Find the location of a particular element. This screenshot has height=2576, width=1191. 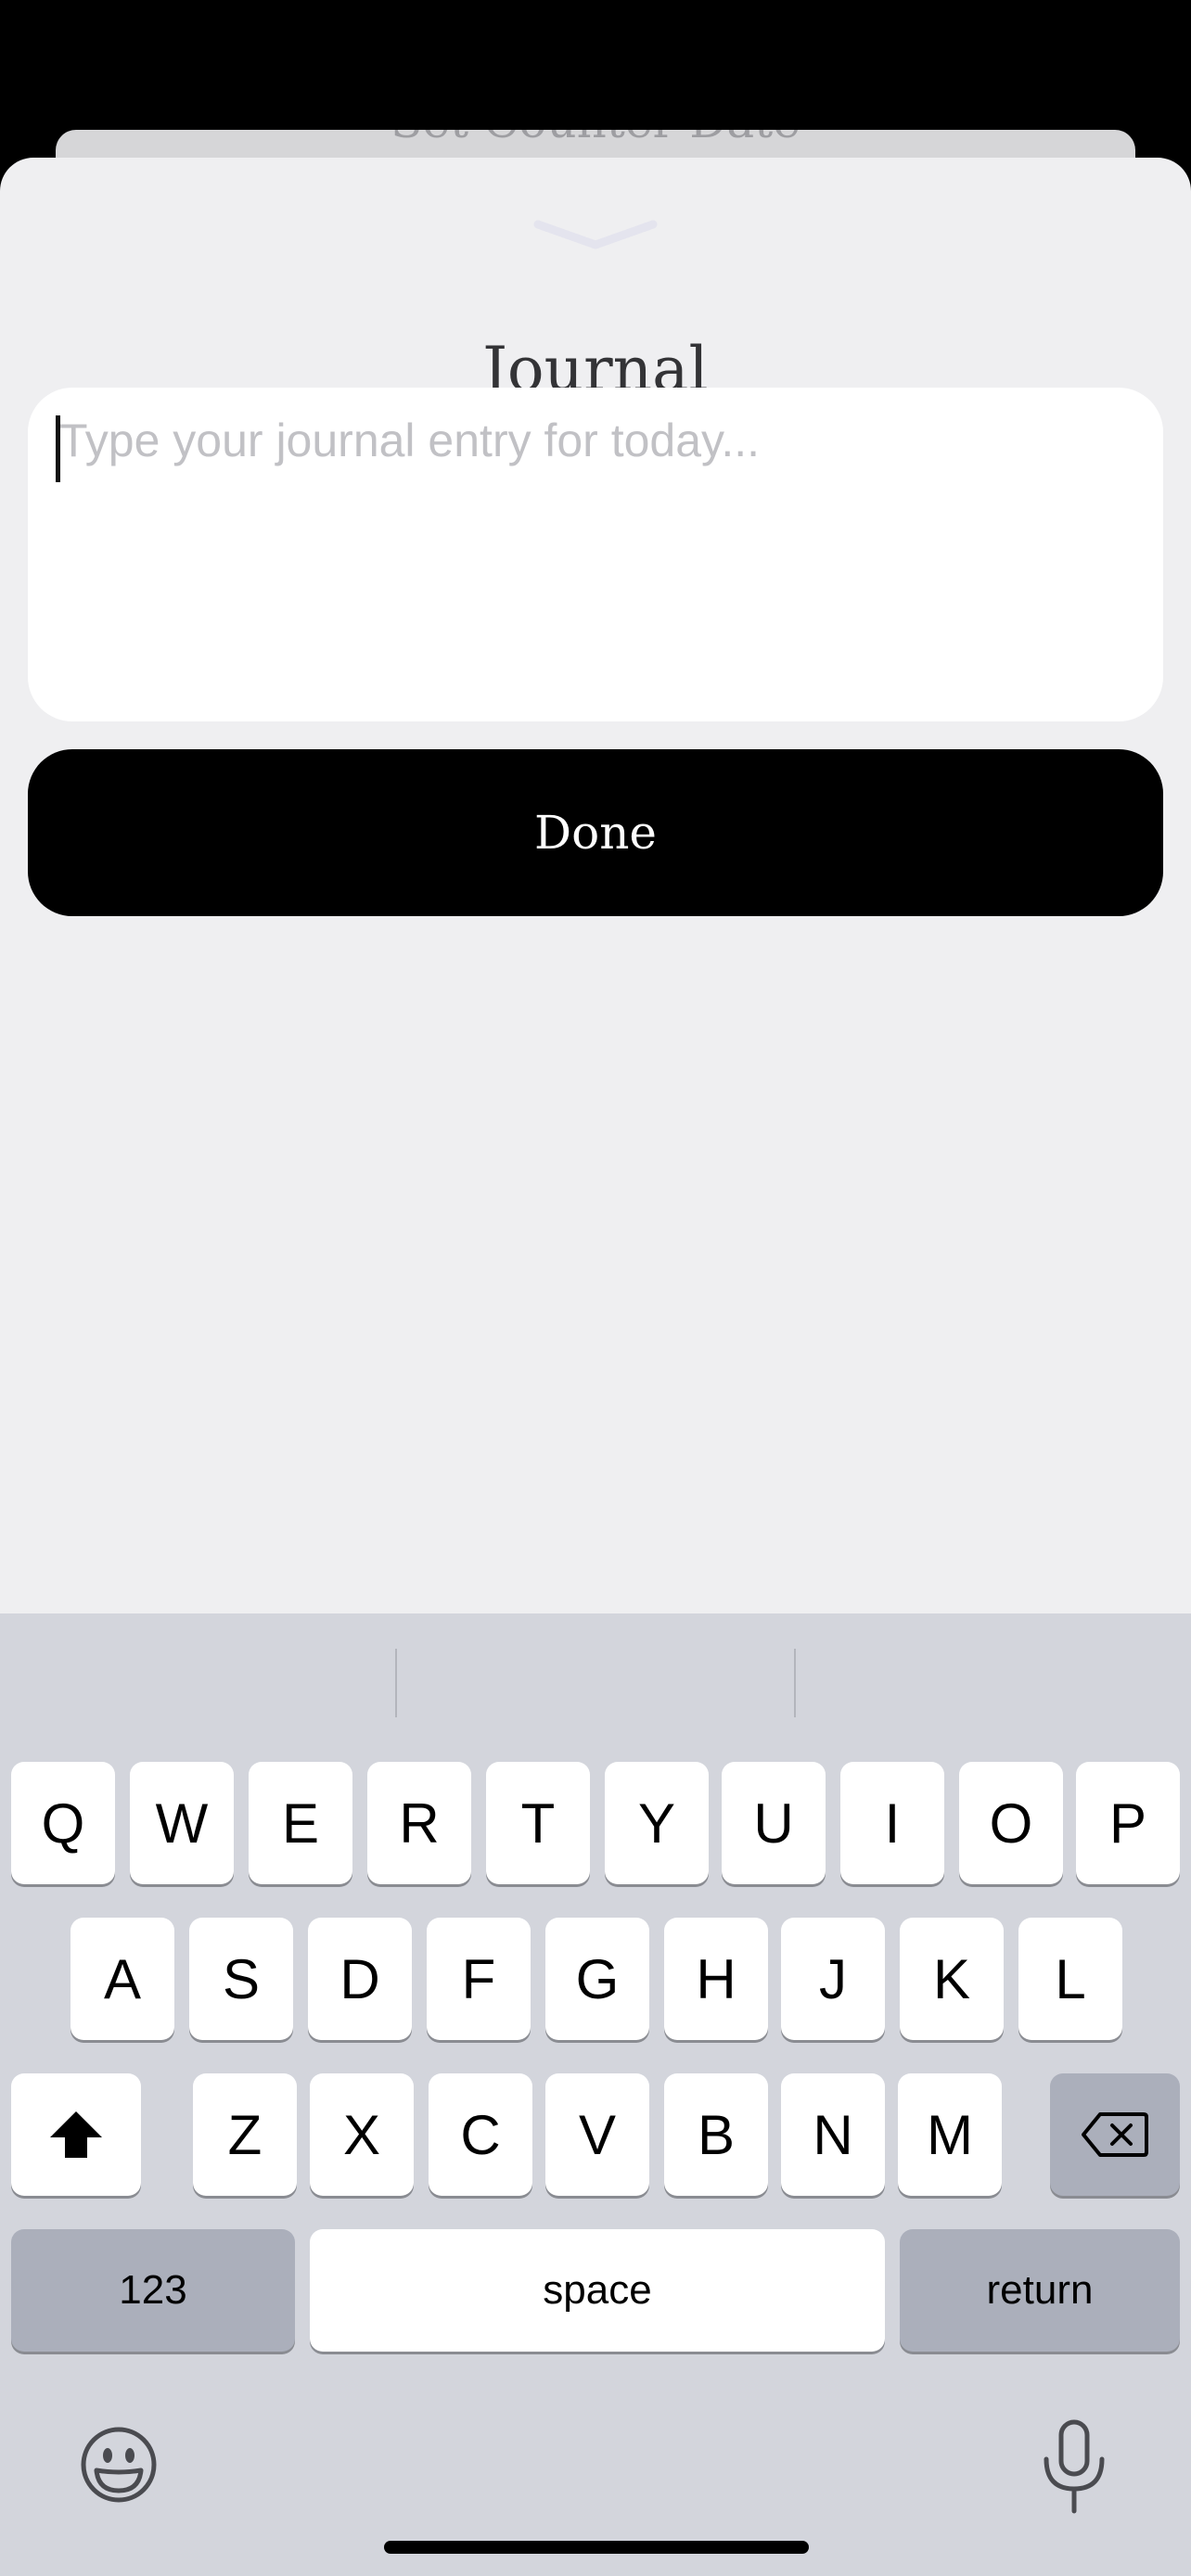

emoji-icon is located at coordinates (119, 2465).